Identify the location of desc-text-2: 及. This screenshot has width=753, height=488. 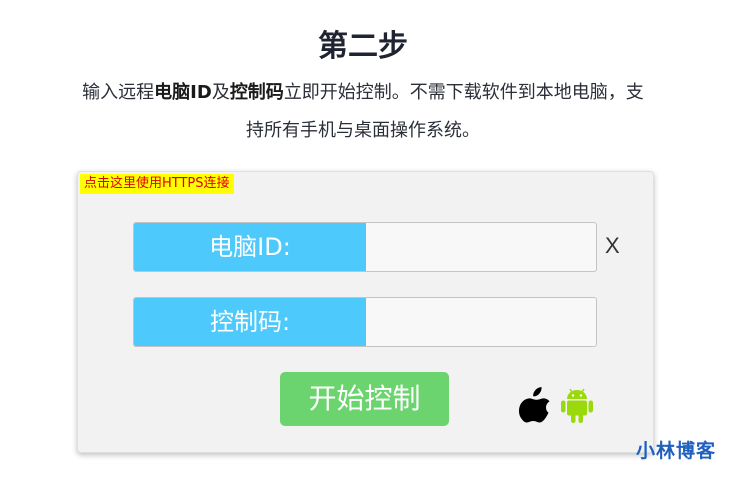
(220, 92).